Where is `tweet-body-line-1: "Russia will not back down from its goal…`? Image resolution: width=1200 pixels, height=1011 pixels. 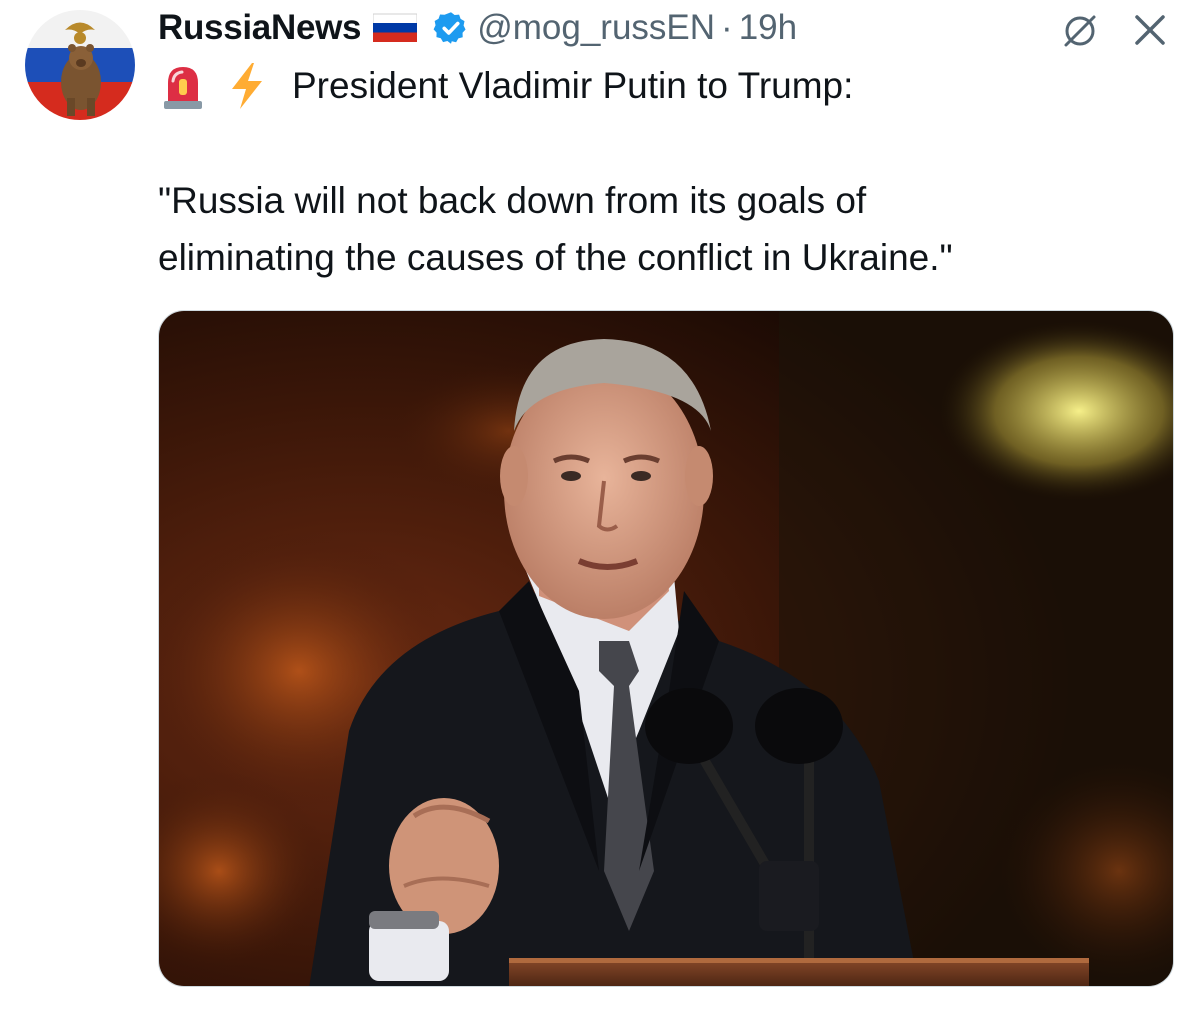
tweet-body-line-1: "Russia will not back down from its goal… is located at coordinates (512, 200).